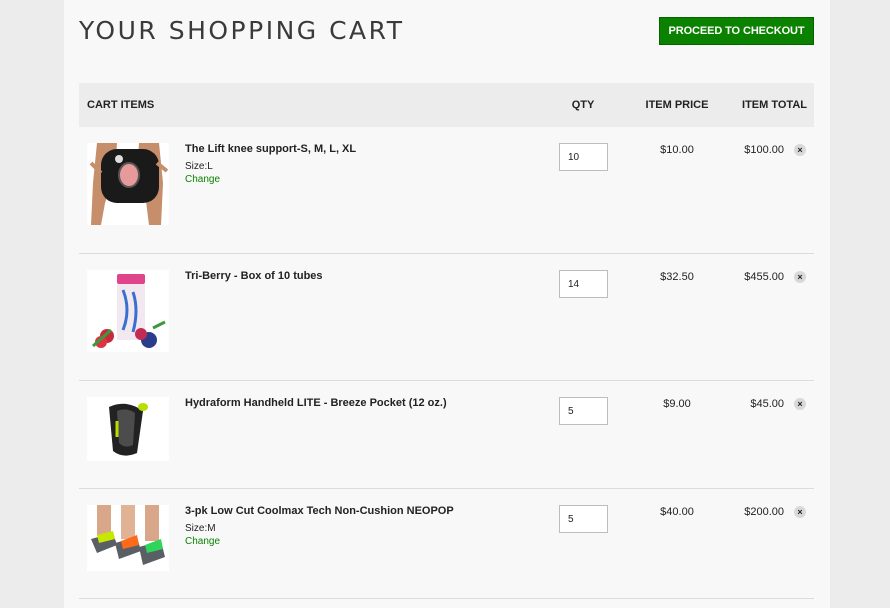 The height and width of the screenshot is (608, 890). I want to click on item-price: $32.50, so click(677, 277).